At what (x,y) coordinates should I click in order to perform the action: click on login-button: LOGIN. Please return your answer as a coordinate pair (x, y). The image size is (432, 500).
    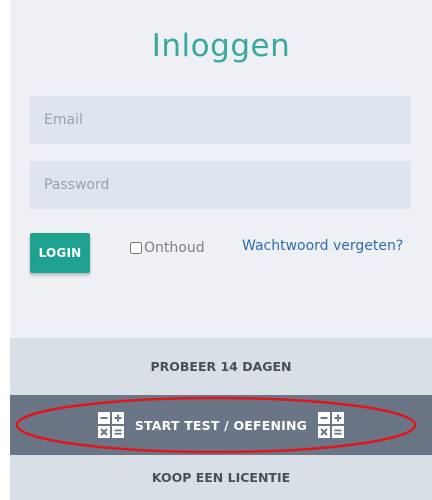
    Looking at the image, I should click on (60, 253).